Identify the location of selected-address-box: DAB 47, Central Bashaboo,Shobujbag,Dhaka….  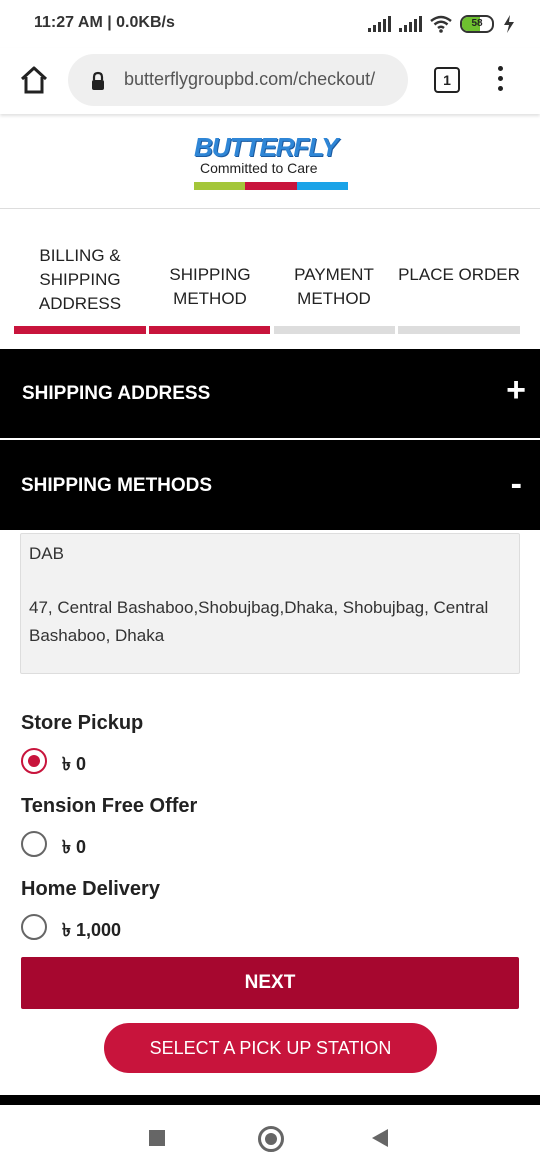
(270, 603).